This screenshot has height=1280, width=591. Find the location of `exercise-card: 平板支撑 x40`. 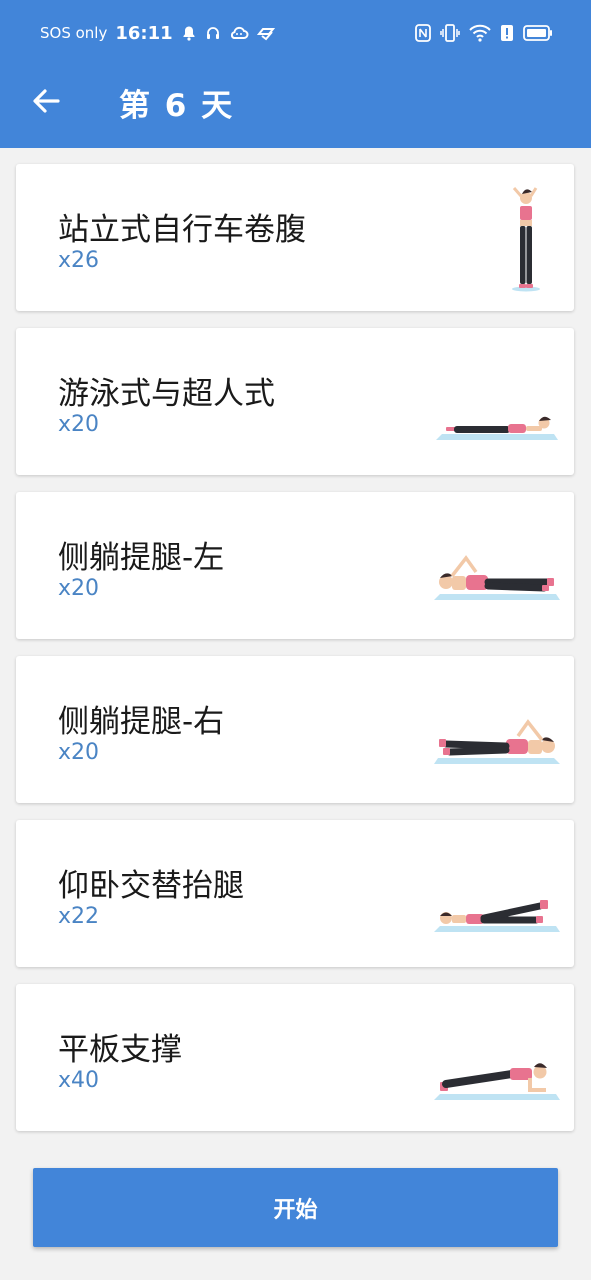

exercise-card: 平板支撑 x40 is located at coordinates (295, 1057).